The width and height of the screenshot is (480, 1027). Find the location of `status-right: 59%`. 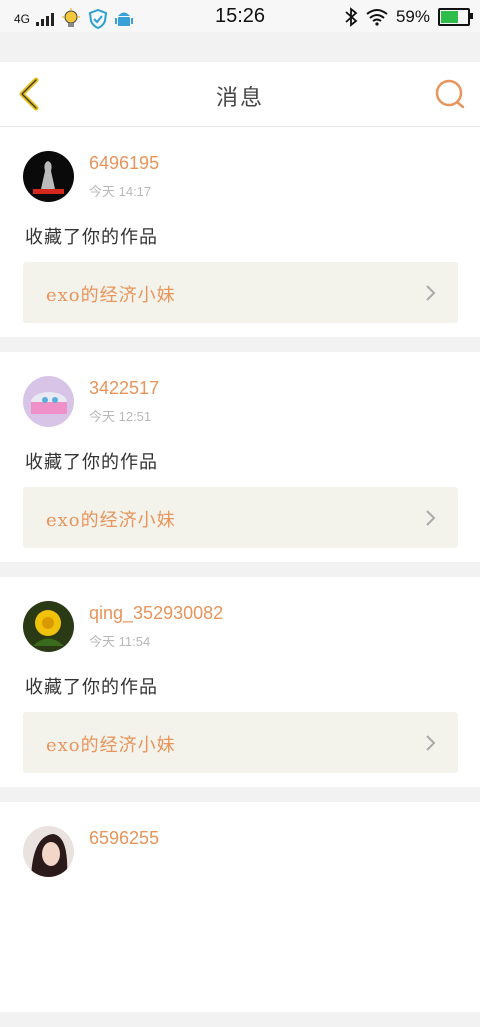

status-right: 59% is located at coordinates (408, 17).